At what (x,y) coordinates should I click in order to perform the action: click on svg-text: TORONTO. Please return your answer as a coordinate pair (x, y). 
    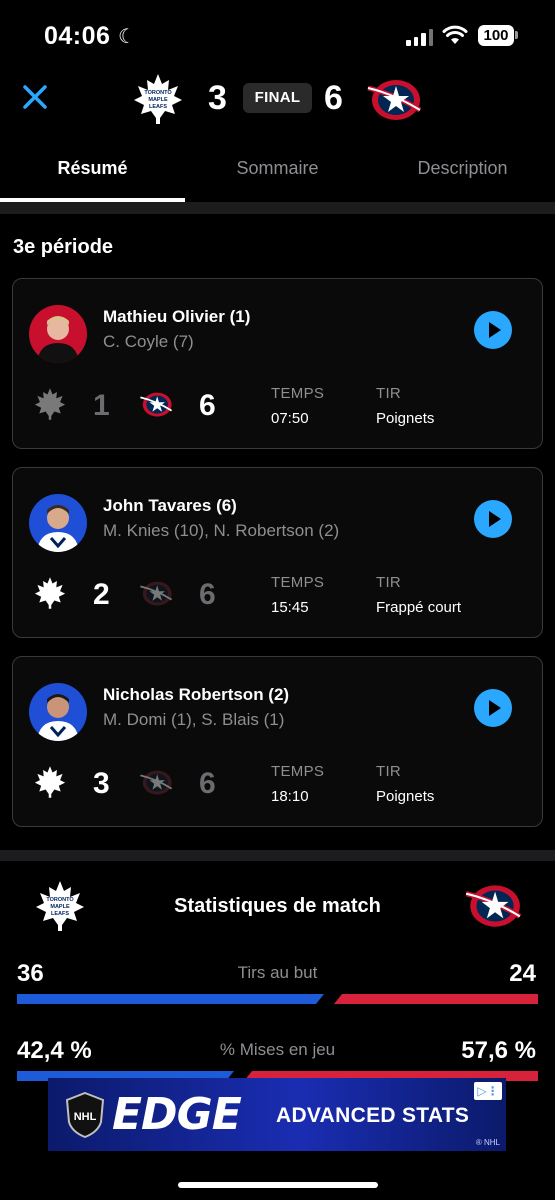
    Looking at the image, I should click on (158, 93).